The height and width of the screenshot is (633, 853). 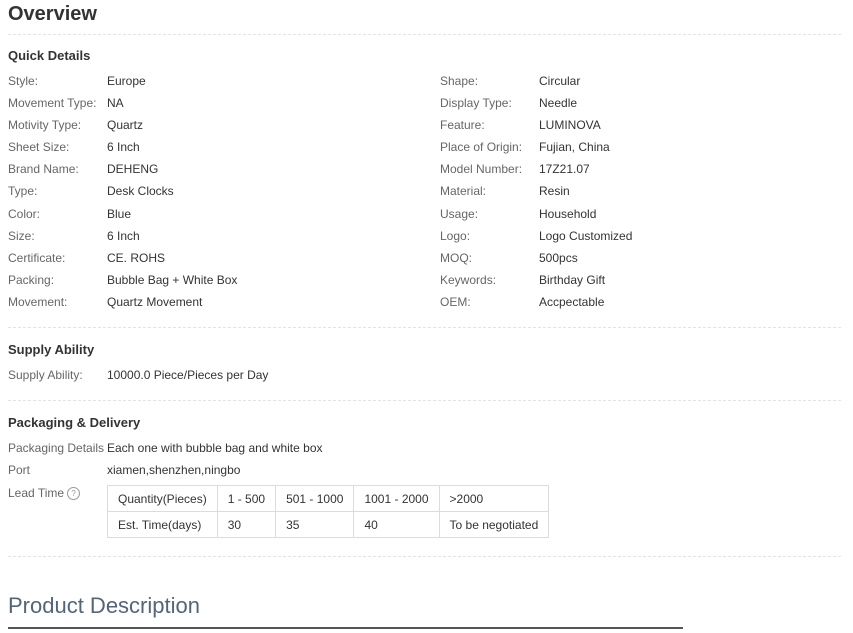 I want to click on detail-value: Needle, so click(x=558, y=103).